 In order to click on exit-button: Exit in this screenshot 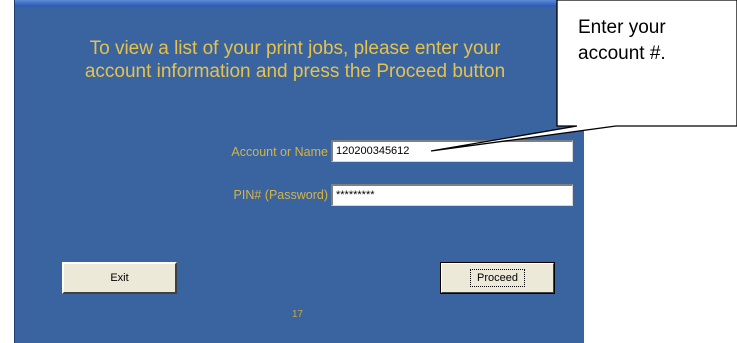, I will do `click(119, 278)`.